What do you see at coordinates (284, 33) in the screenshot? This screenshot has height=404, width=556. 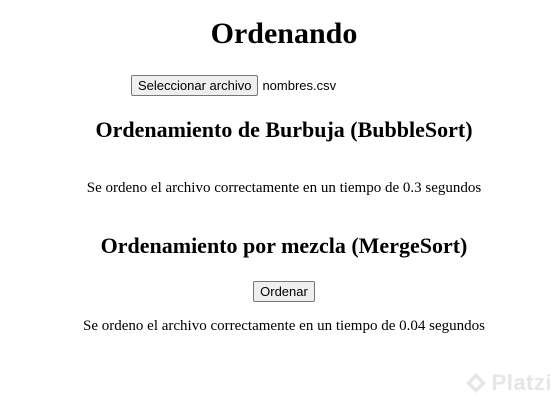 I see `page-title: Ordenando` at bounding box center [284, 33].